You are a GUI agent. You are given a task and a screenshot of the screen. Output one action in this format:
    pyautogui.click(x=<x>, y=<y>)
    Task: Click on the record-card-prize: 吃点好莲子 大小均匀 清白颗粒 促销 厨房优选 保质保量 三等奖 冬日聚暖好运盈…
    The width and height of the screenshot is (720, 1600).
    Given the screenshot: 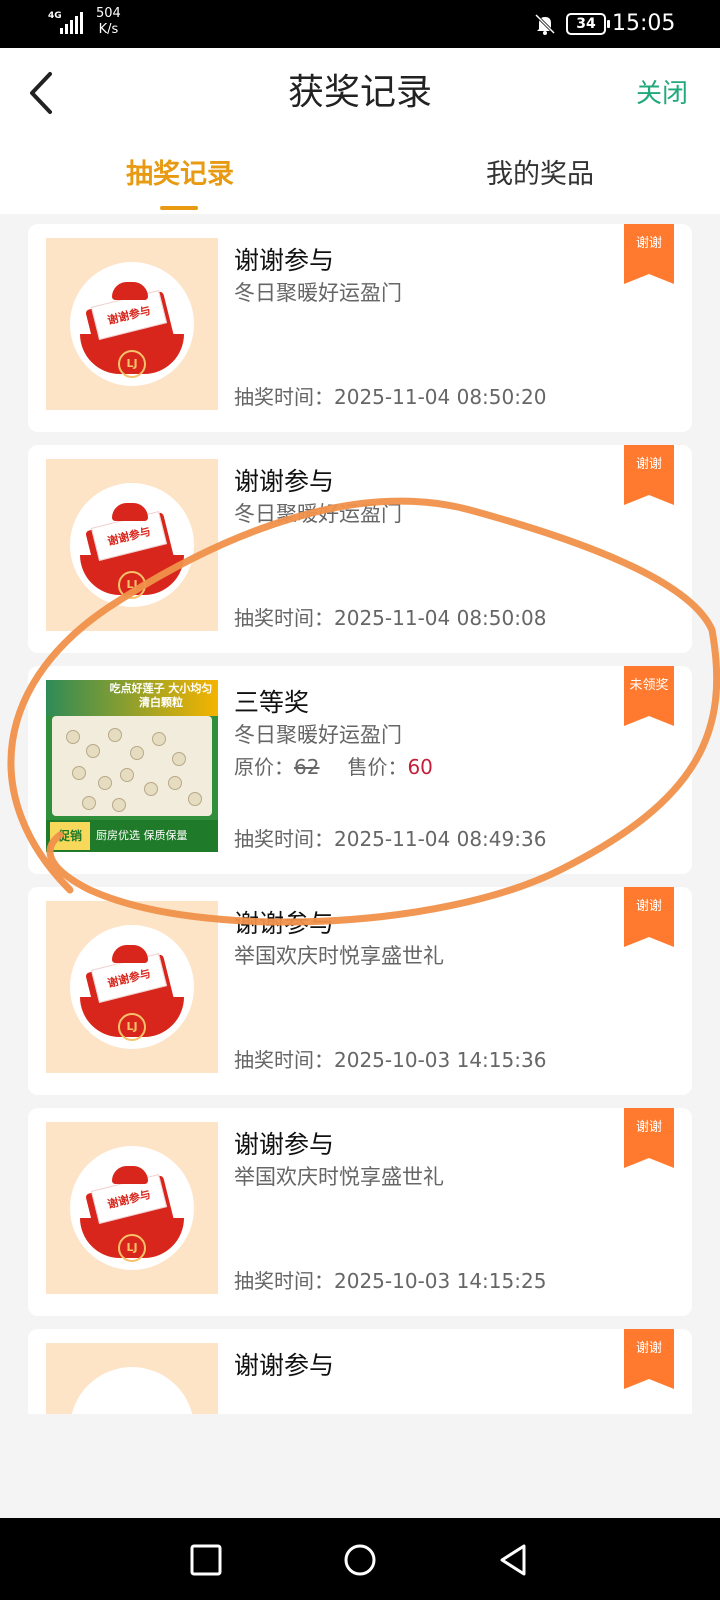 What is the action you would take?
    pyautogui.click(x=360, y=770)
    